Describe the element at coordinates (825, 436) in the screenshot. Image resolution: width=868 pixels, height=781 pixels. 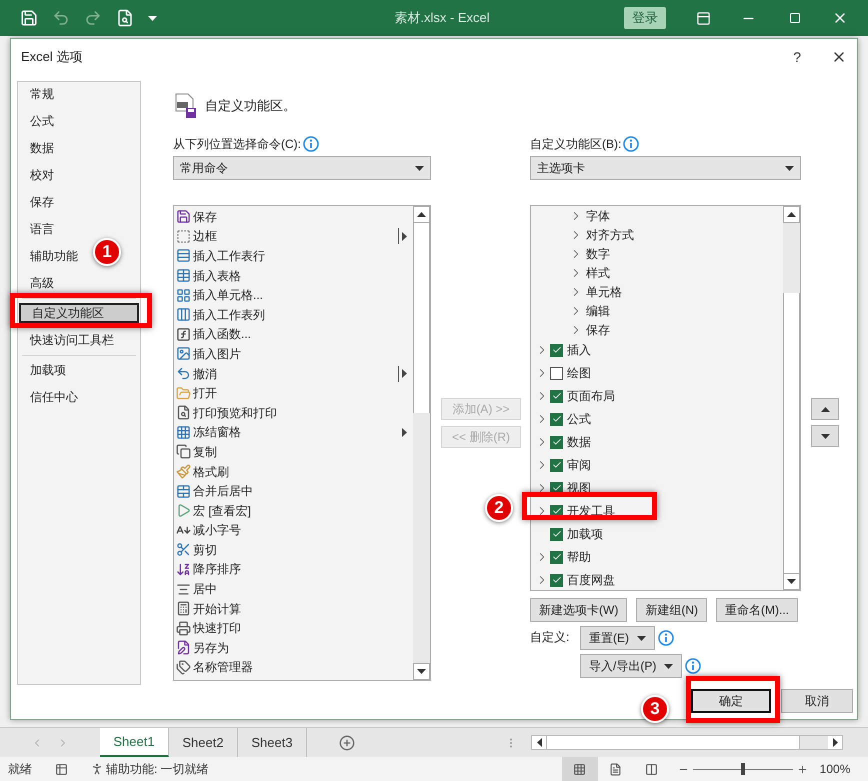
I see `move-down-button` at that location.